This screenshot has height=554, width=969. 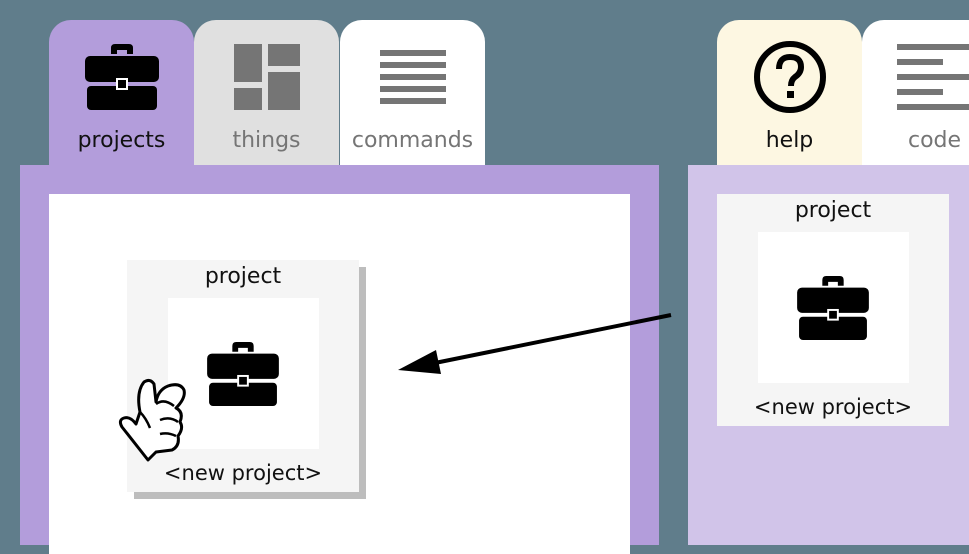 I want to click on tab-label: commands, so click(x=412, y=141).